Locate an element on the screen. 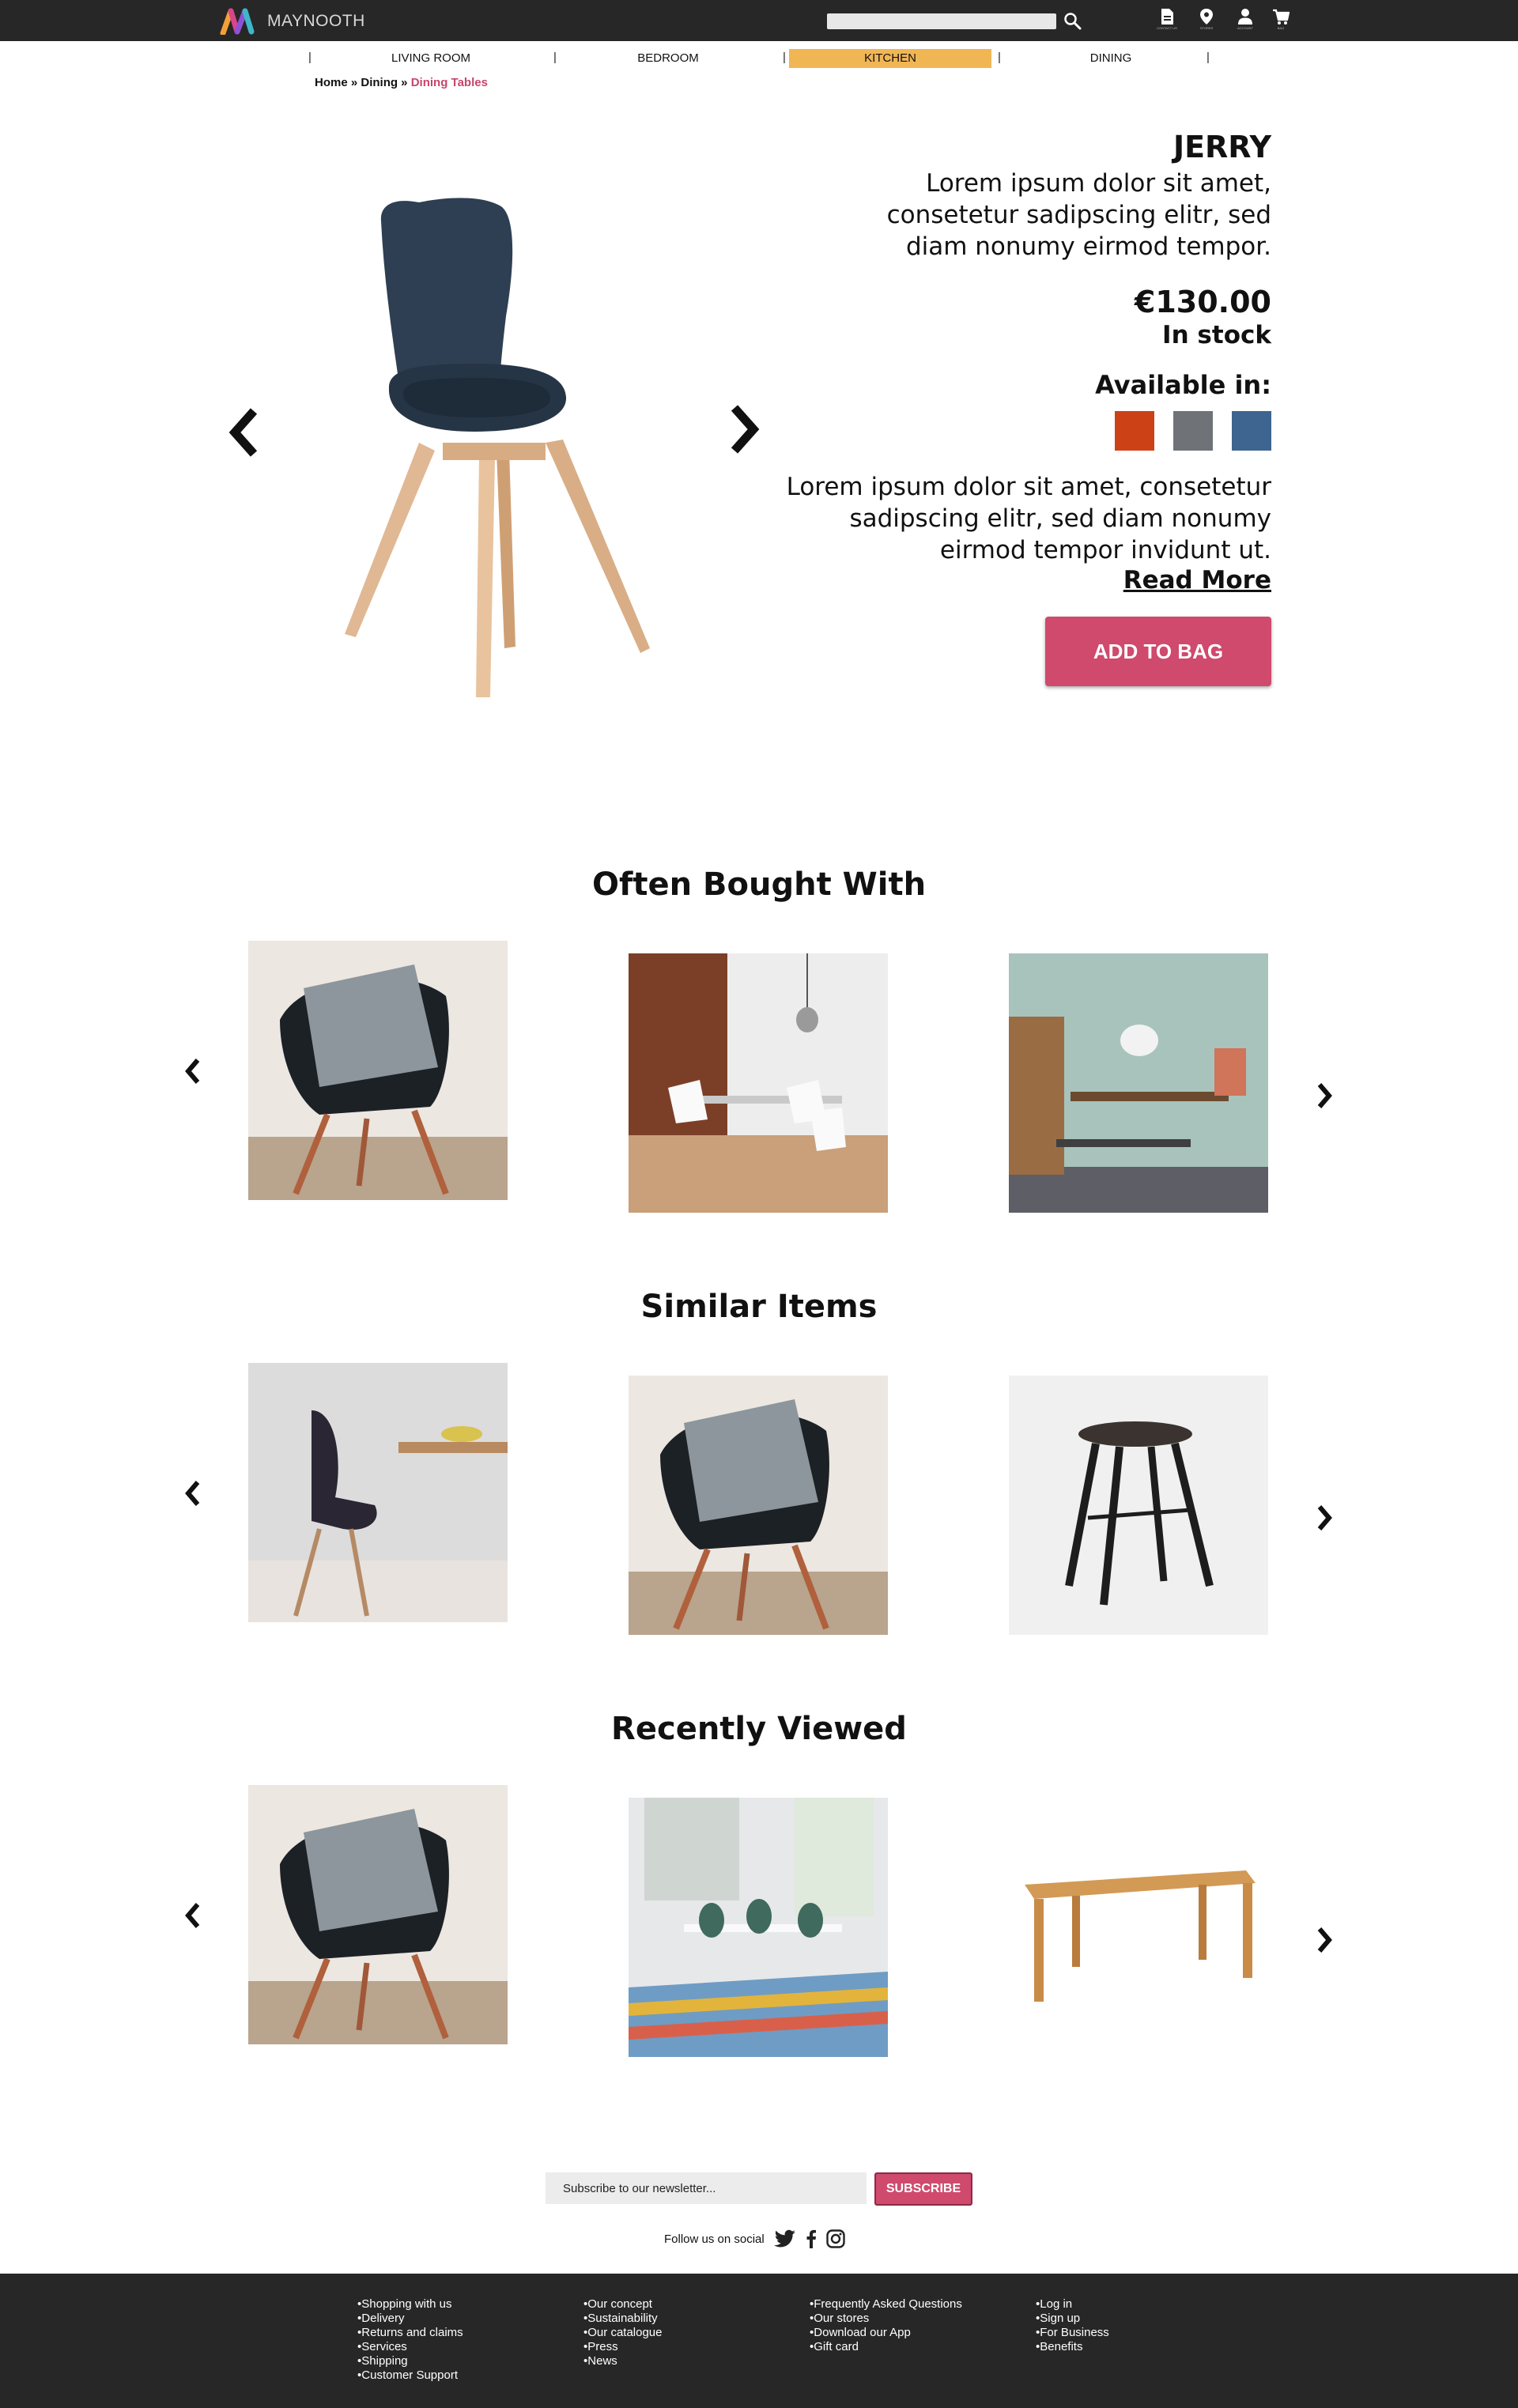 This screenshot has height=2408, width=1518. facebook-icon is located at coordinates (811, 2238).